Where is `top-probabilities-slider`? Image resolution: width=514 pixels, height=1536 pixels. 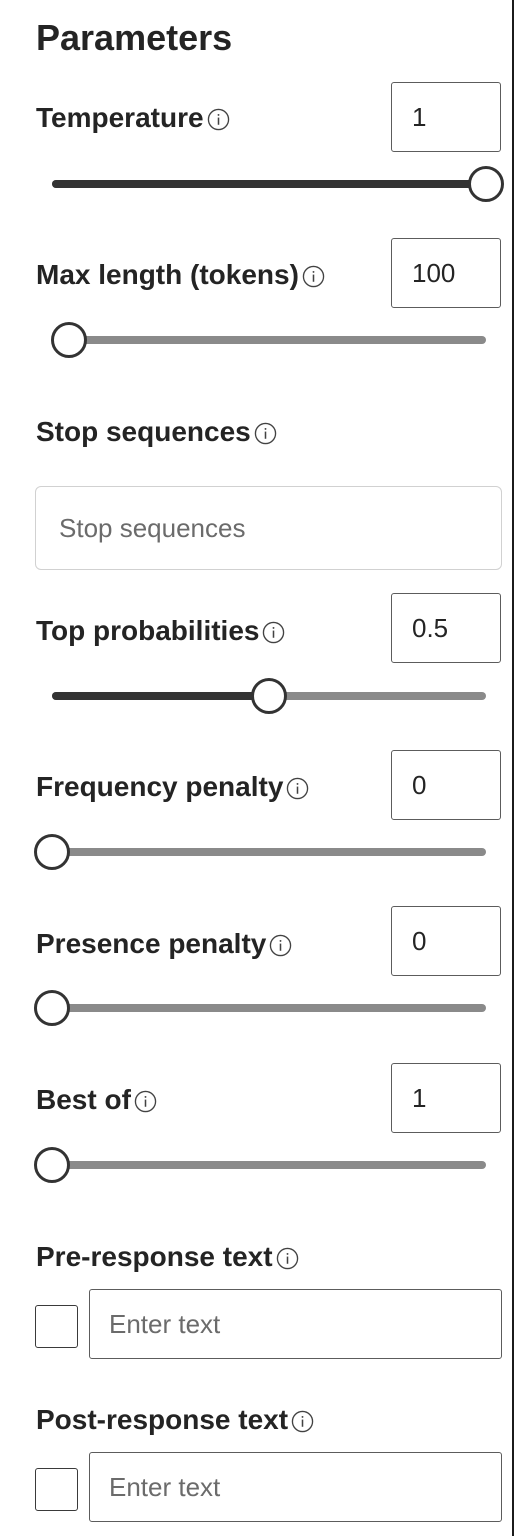
top-probabilities-slider is located at coordinates (270, 696).